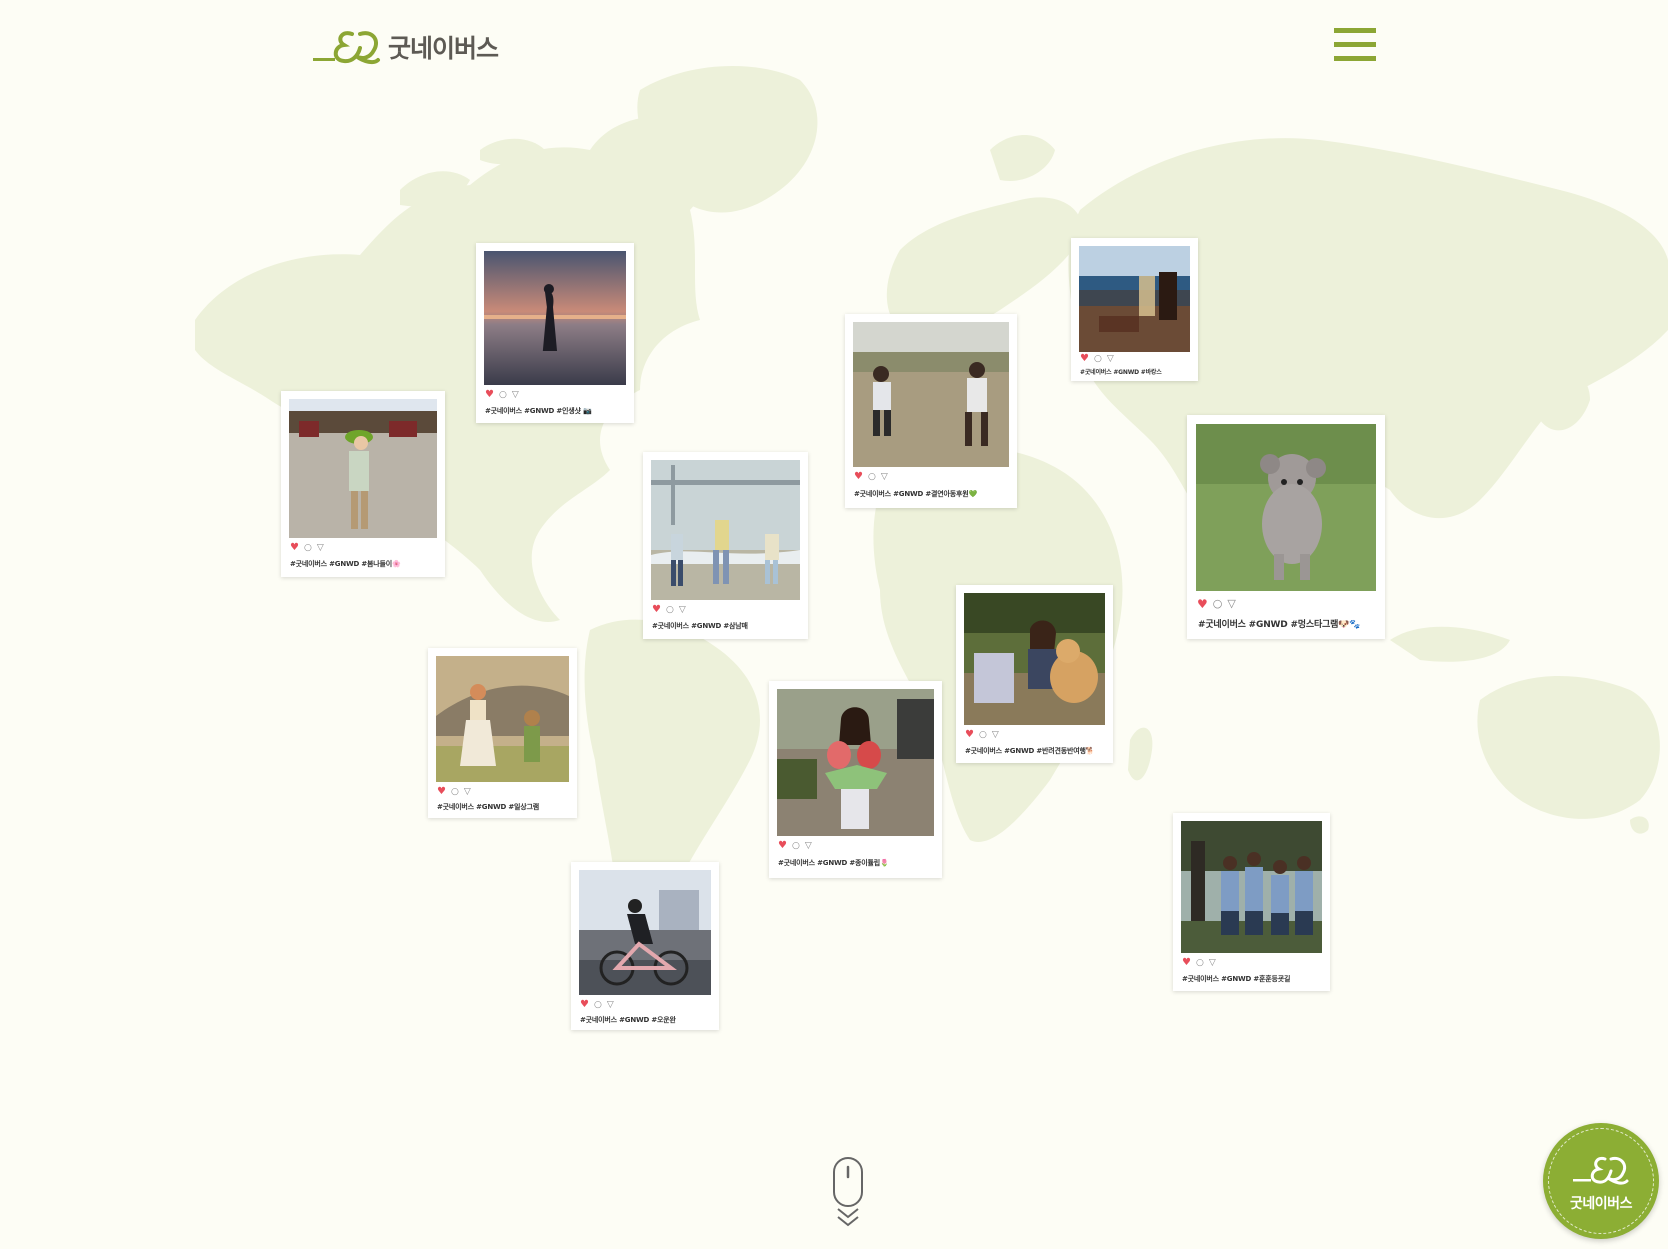 The width and height of the screenshot is (1668, 1249). What do you see at coordinates (915, 494) in the screenshot?
I see `post-caption: #굿네이버스 #GNWD #결연아동후원💚` at bounding box center [915, 494].